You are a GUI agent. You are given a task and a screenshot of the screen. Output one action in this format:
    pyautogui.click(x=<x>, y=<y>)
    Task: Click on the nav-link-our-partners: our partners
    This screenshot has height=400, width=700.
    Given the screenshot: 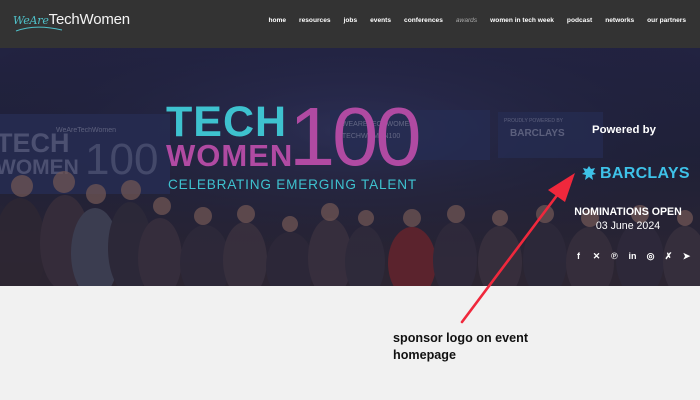 What is the action you would take?
    pyautogui.click(x=666, y=20)
    